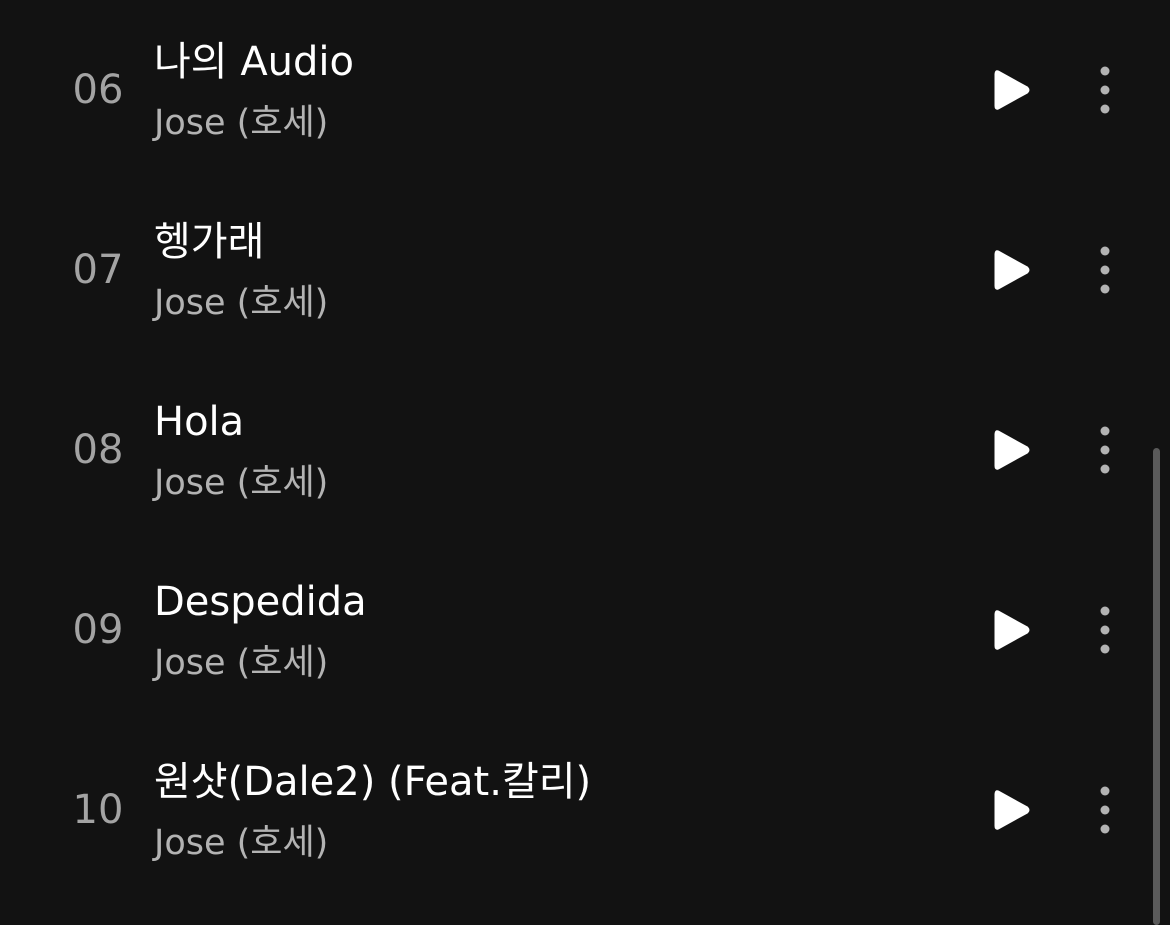 The width and height of the screenshot is (1170, 925). I want to click on track-number: 09, so click(98, 630).